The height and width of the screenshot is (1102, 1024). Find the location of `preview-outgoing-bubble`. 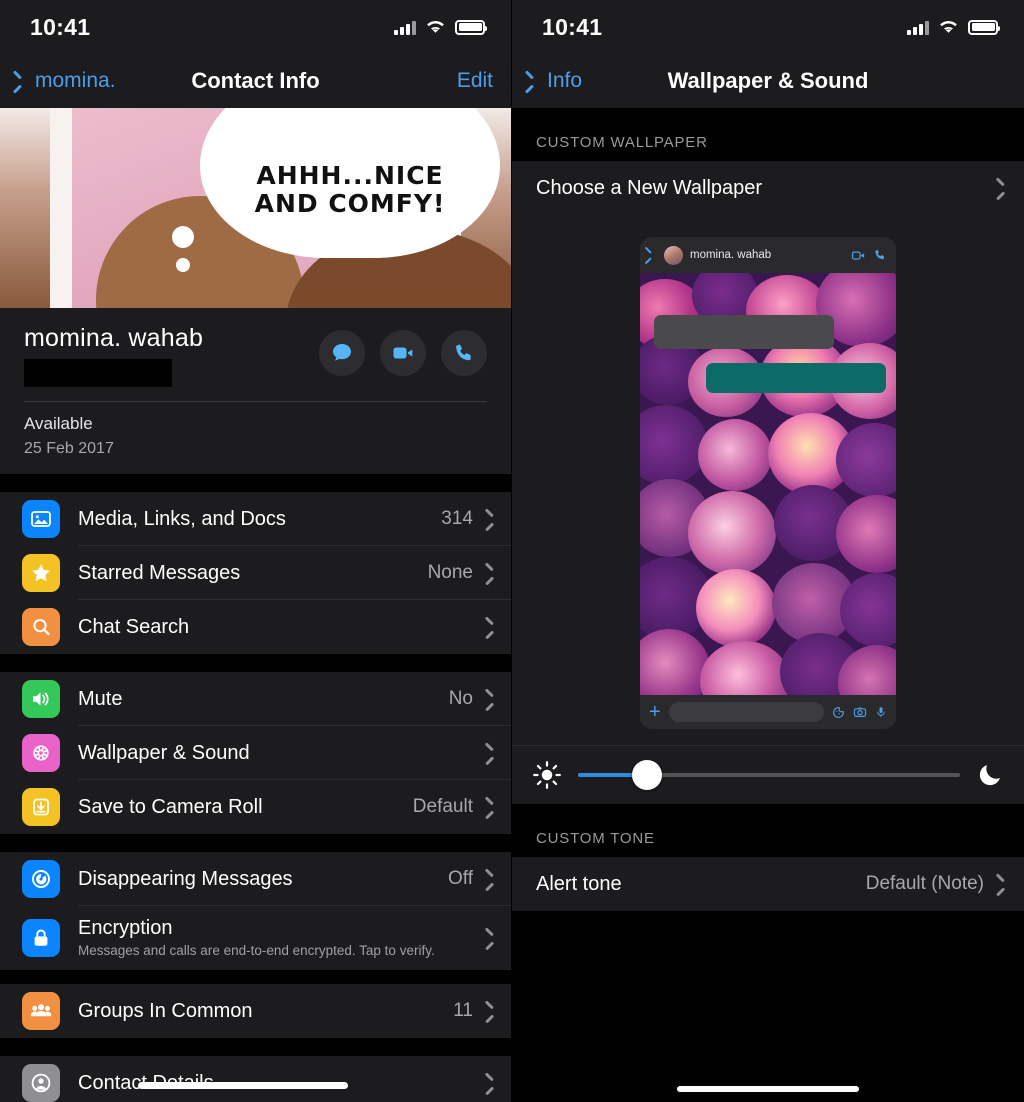

preview-outgoing-bubble is located at coordinates (796, 378).